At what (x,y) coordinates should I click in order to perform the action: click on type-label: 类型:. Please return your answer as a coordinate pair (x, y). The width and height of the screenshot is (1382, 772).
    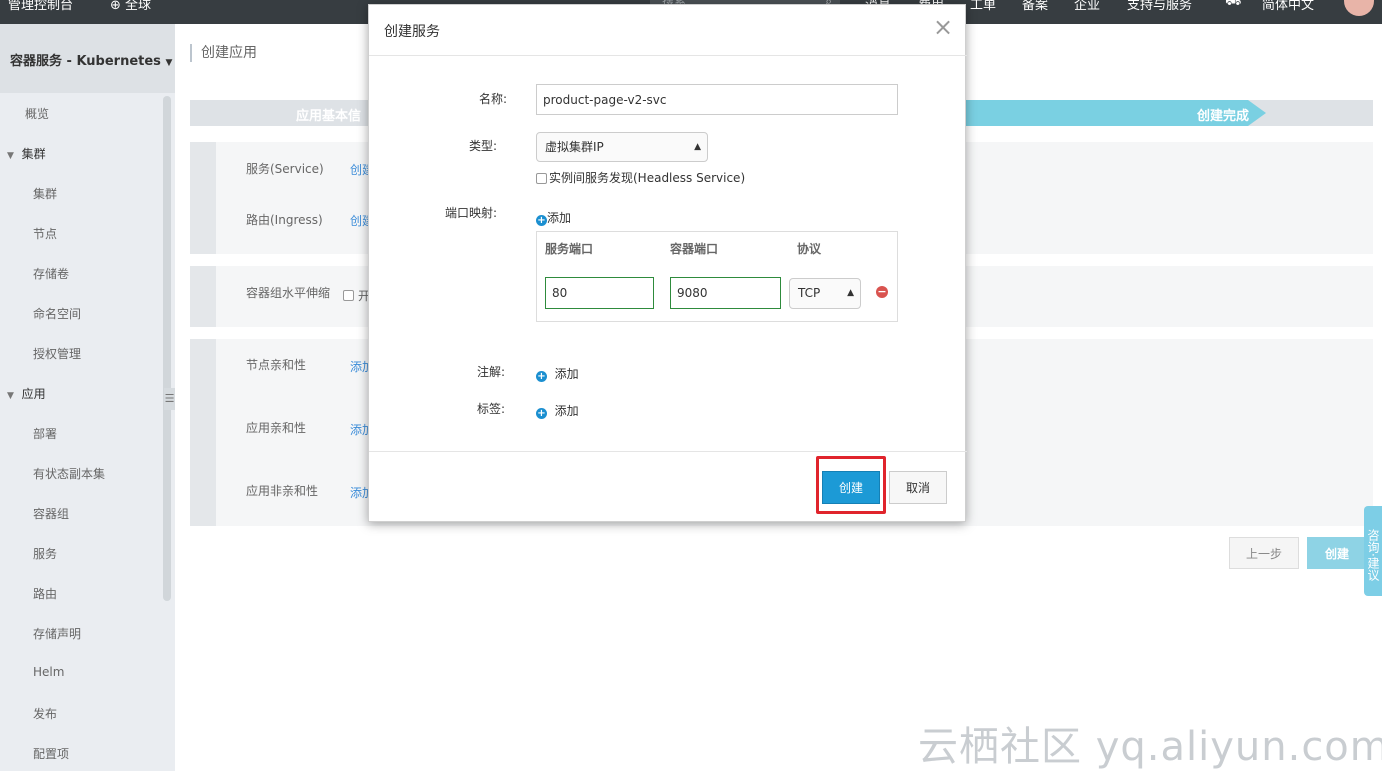
    Looking at the image, I should click on (482, 146).